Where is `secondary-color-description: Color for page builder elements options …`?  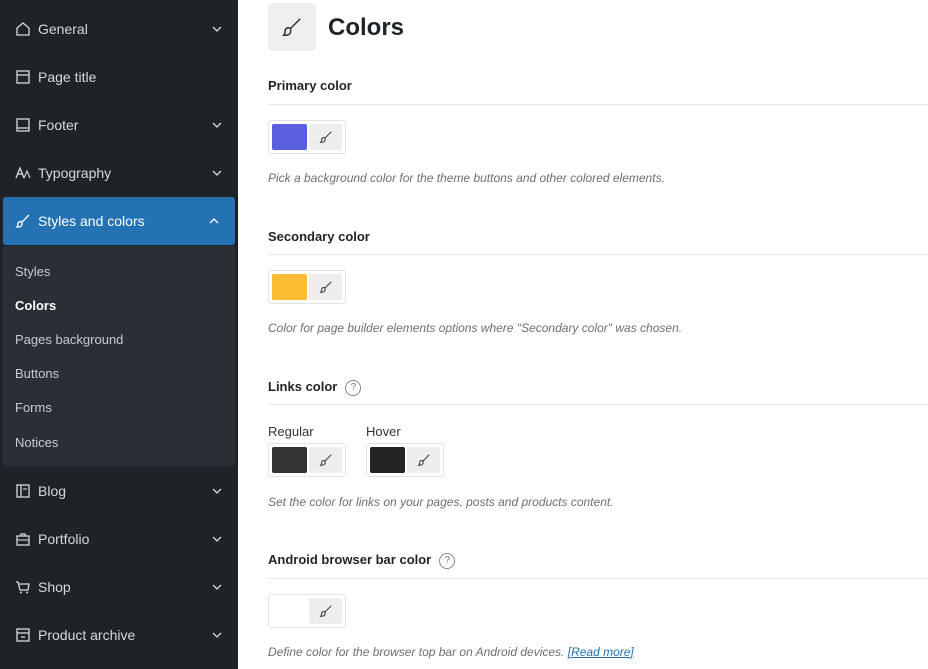 secondary-color-description: Color for page builder elements options … is located at coordinates (475, 328).